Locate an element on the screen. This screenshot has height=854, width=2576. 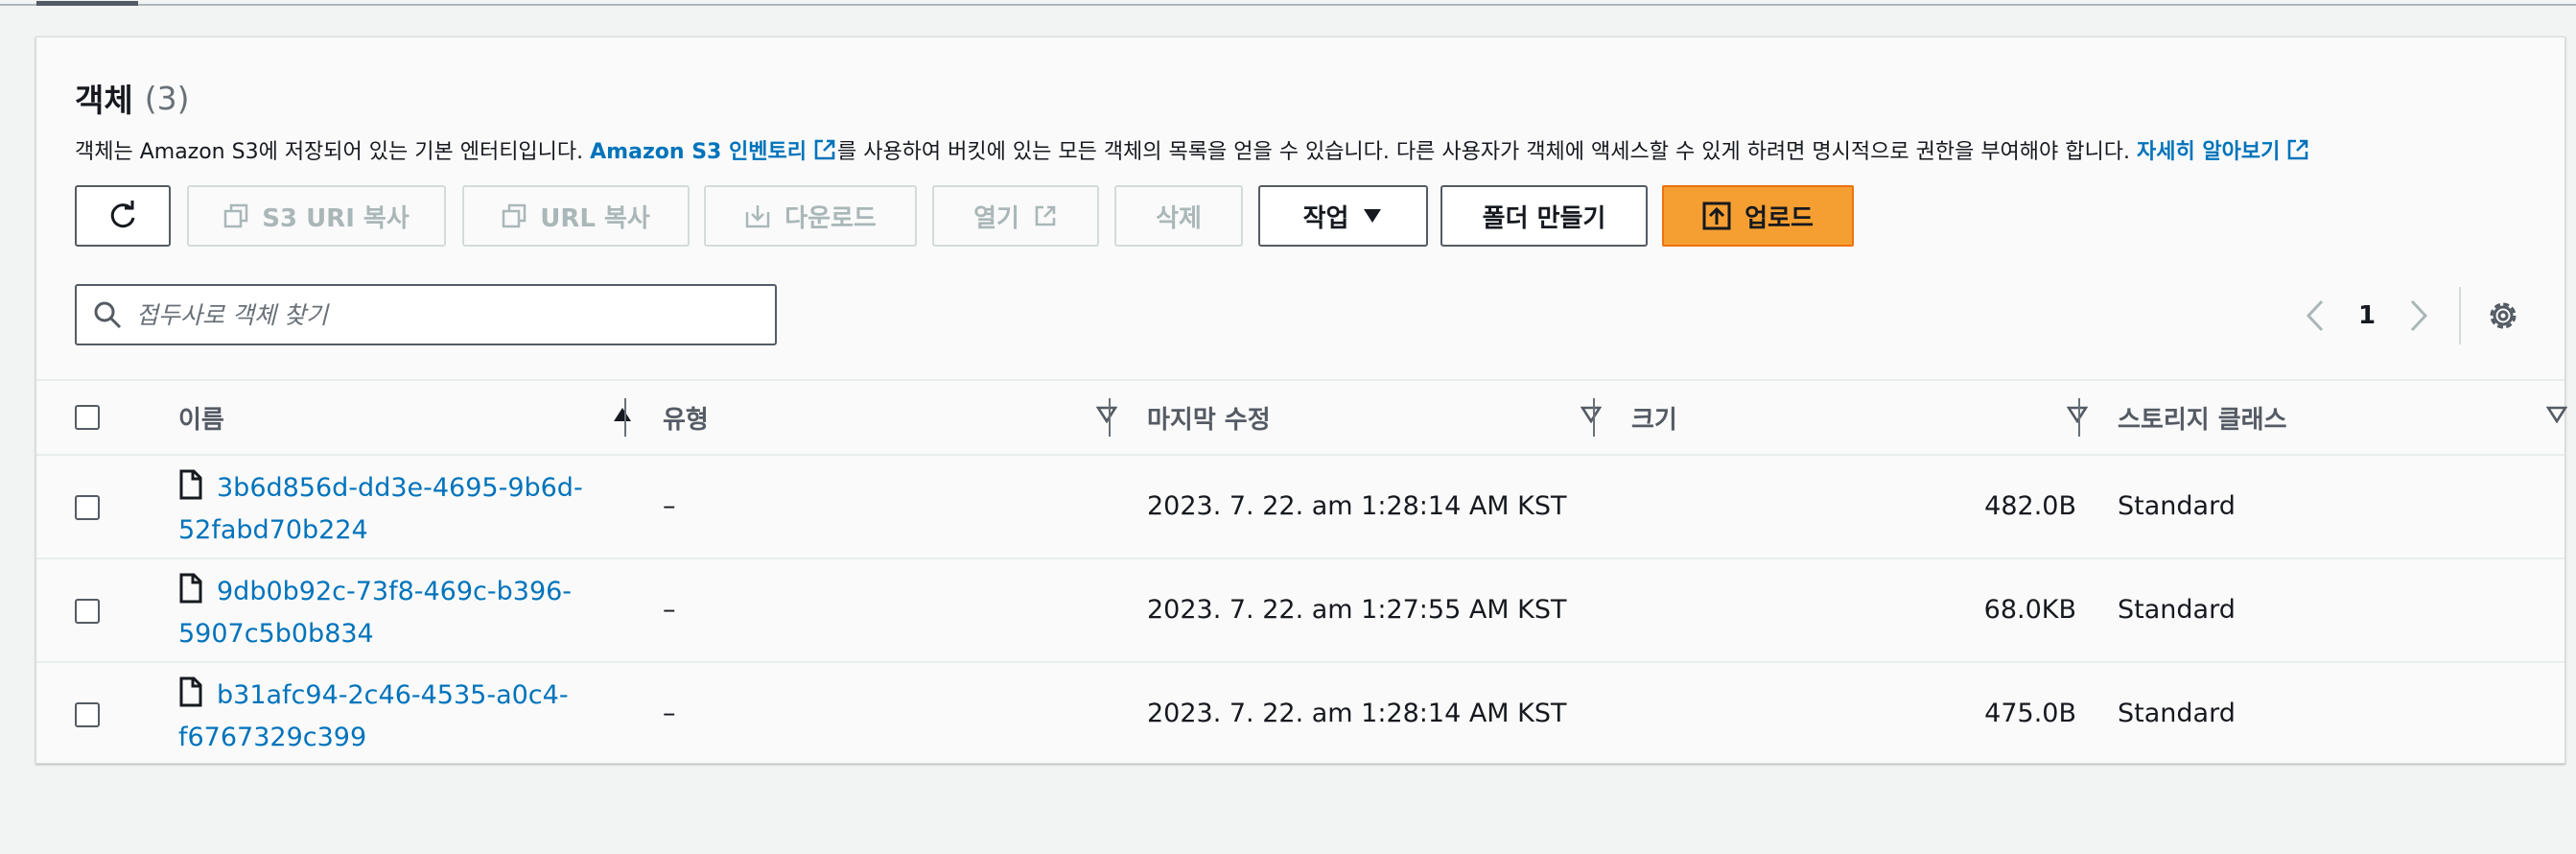
open-button: 열기 is located at coordinates (1015, 216).